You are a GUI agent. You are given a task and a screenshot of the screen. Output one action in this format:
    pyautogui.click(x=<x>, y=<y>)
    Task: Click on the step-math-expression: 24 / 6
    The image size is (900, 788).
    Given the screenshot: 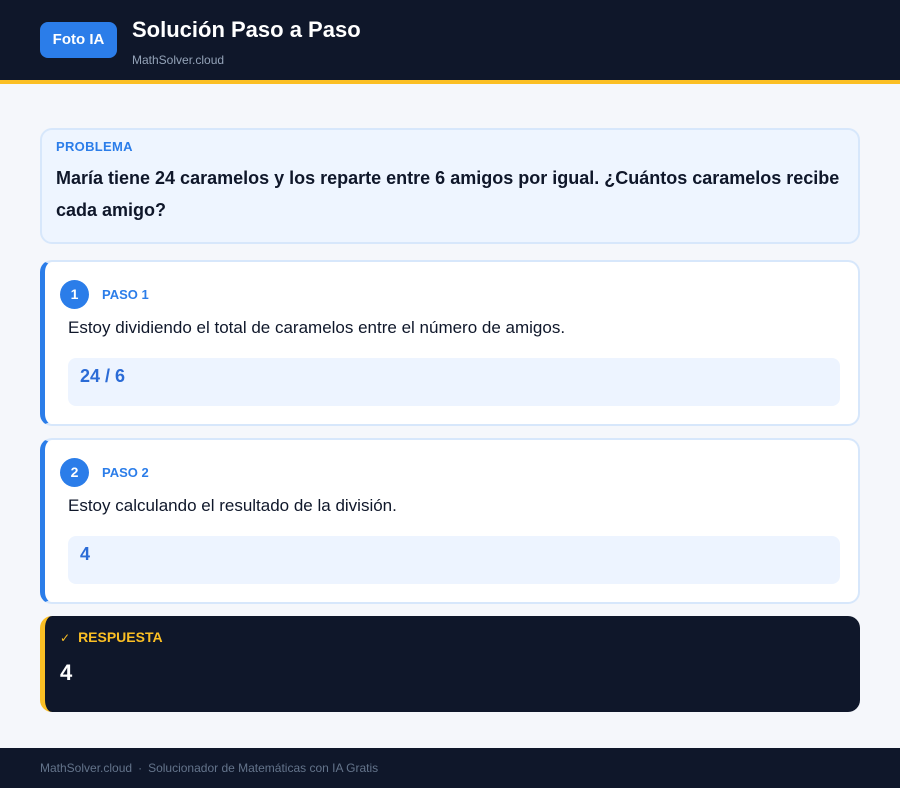 What is the action you would take?
    pyautogui.click(x=454, y=382)
    